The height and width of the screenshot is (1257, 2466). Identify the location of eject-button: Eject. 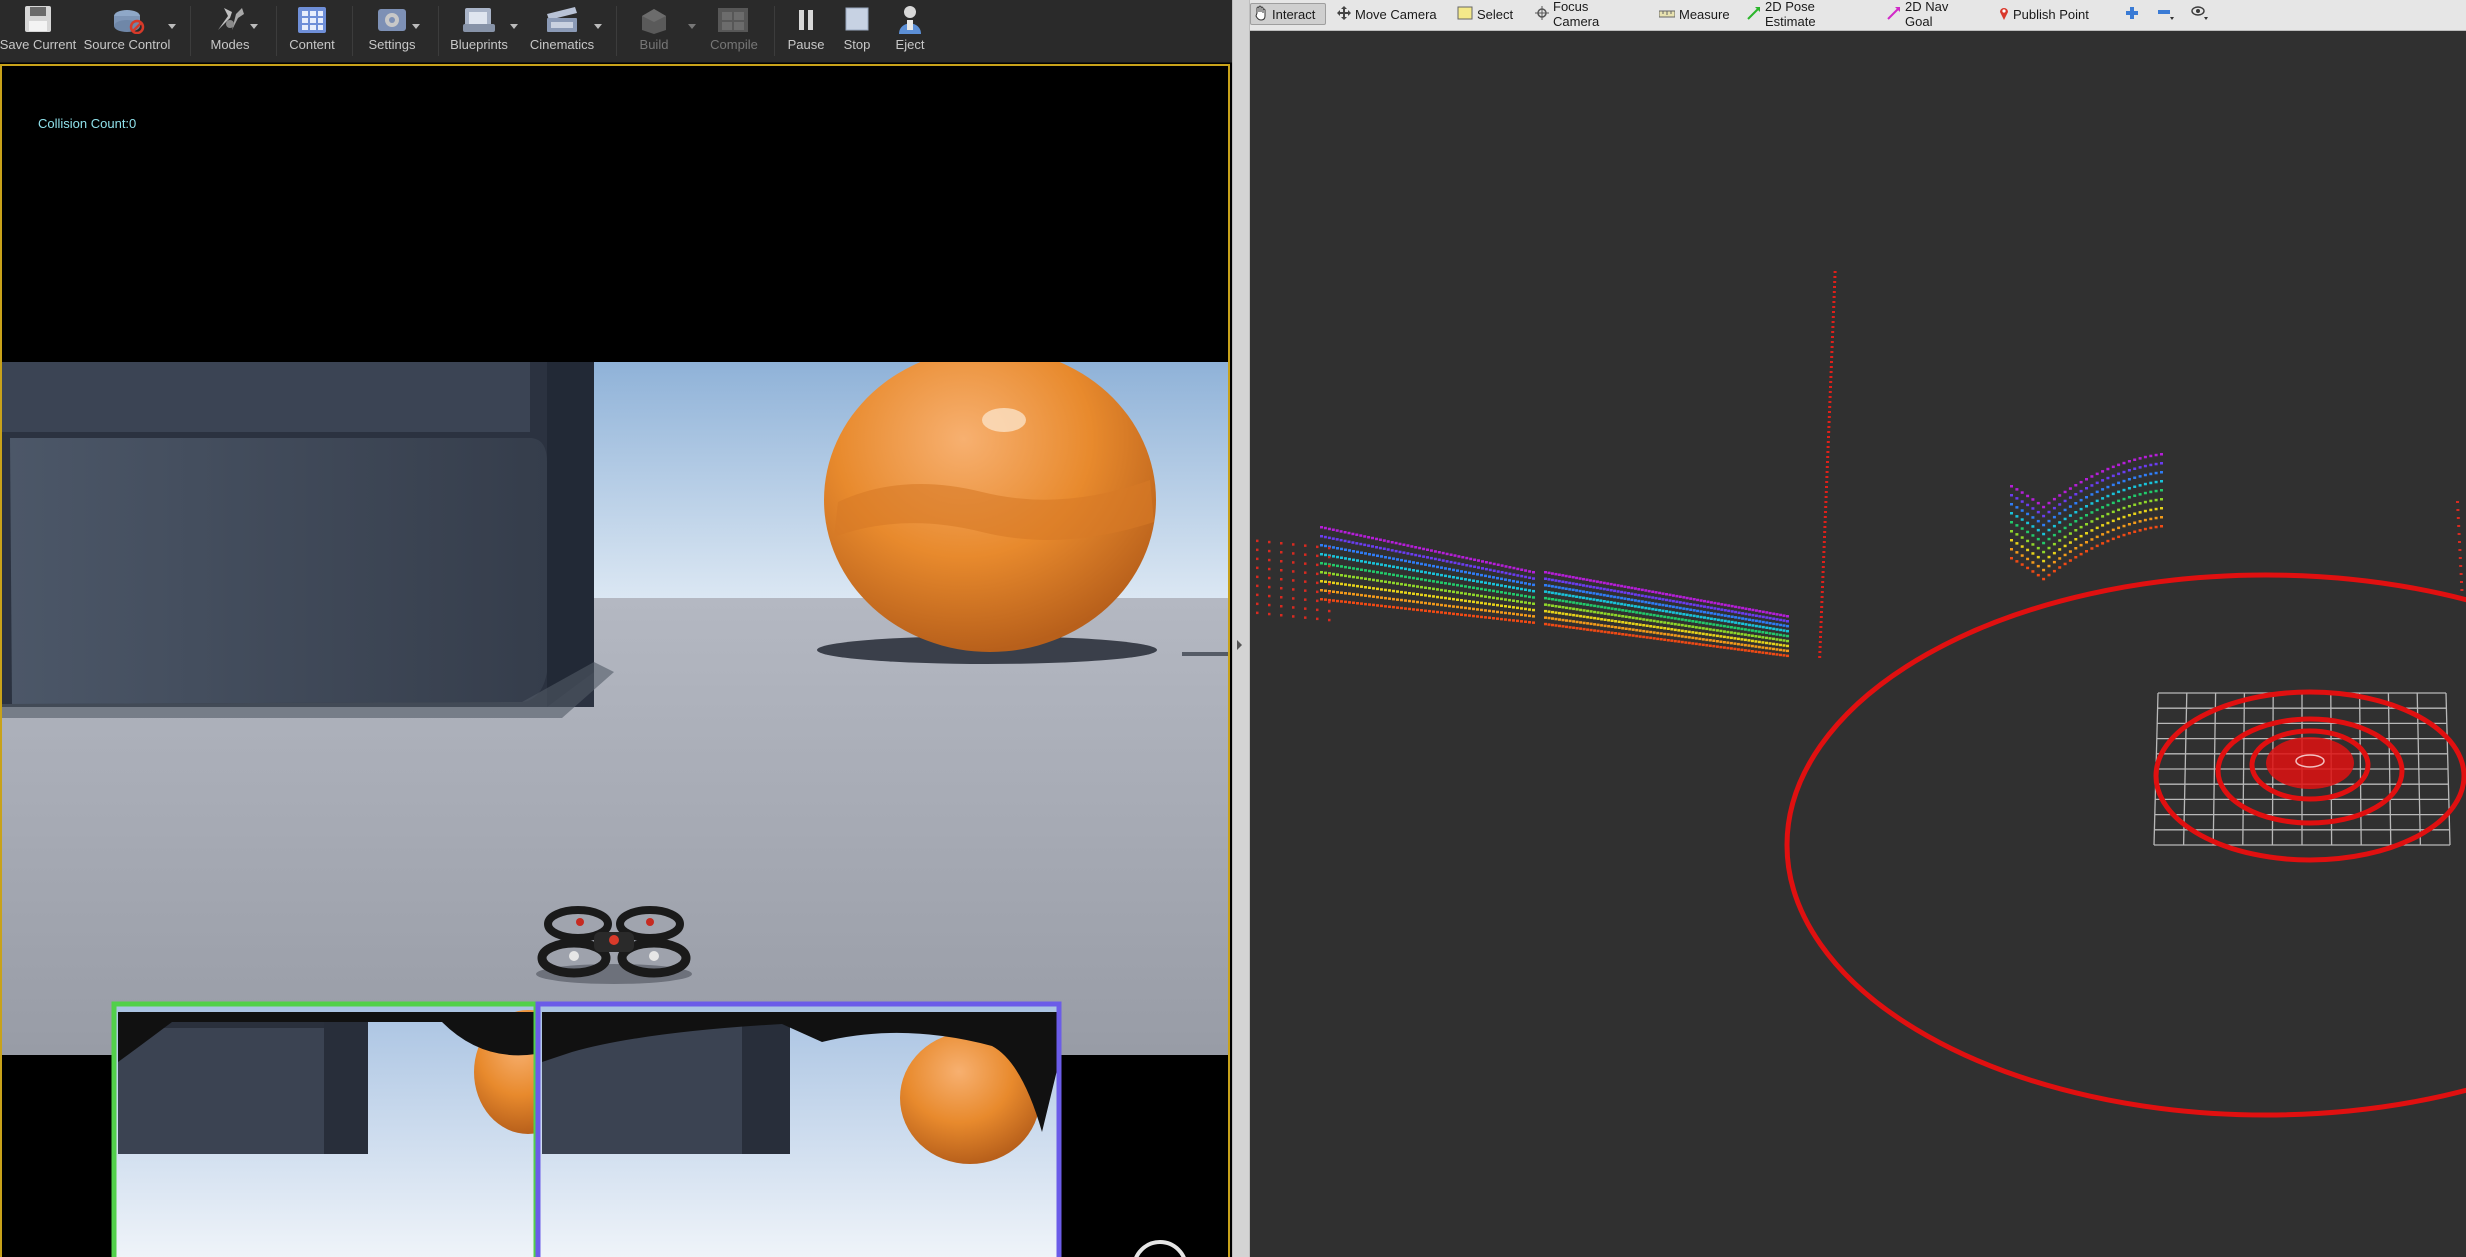
(910, 31).